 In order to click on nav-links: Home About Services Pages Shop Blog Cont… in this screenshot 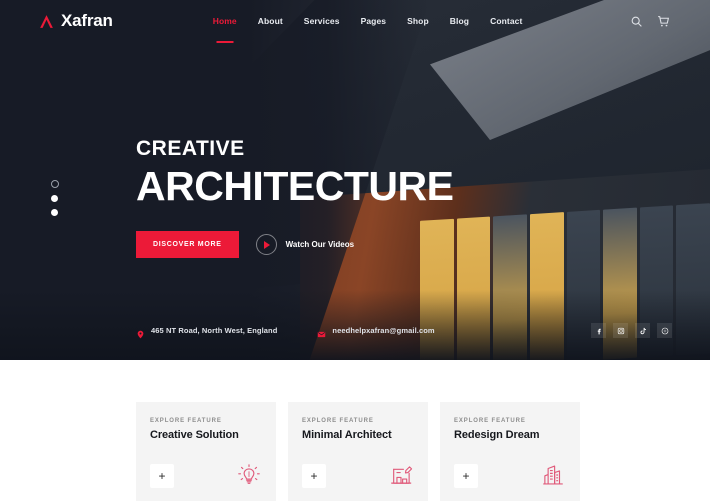, I will do `click(368, 21)`.